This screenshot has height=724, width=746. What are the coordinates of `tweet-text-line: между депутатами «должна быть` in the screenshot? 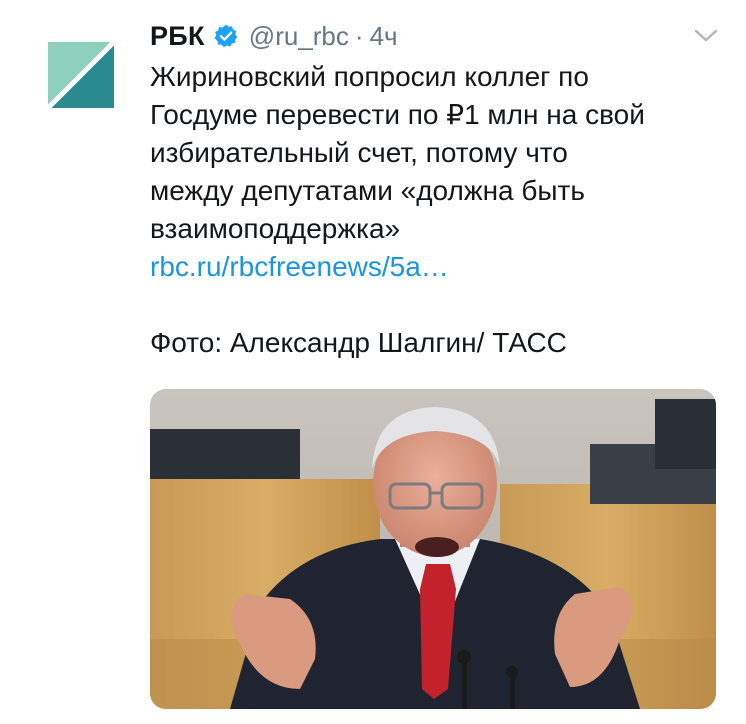 It's located at (367, 190).